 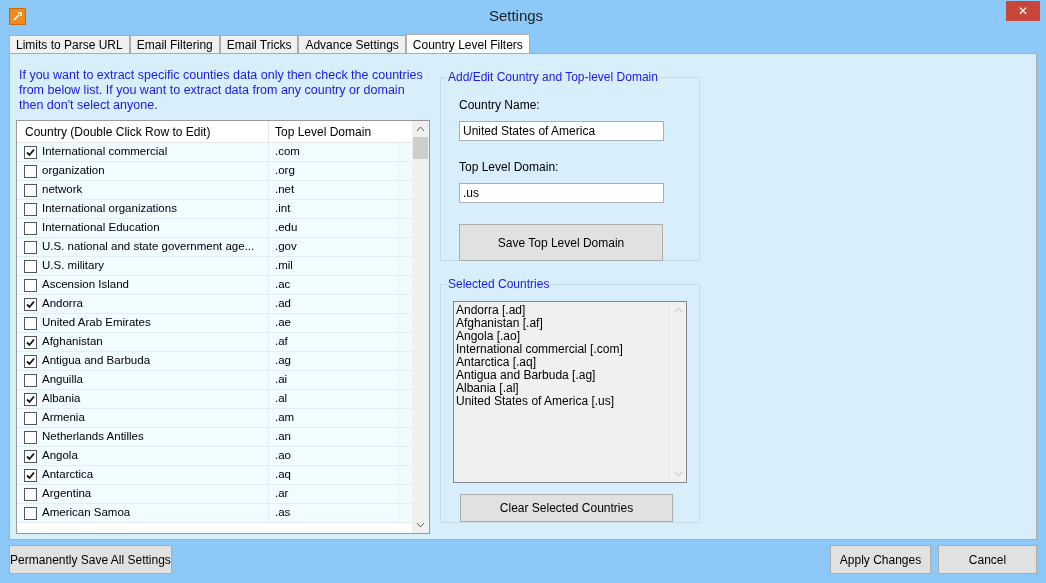 What do you see at coordinates (987, 559) in the screenshot?
I see `button: Cancel` at bounding box center [987, 559].